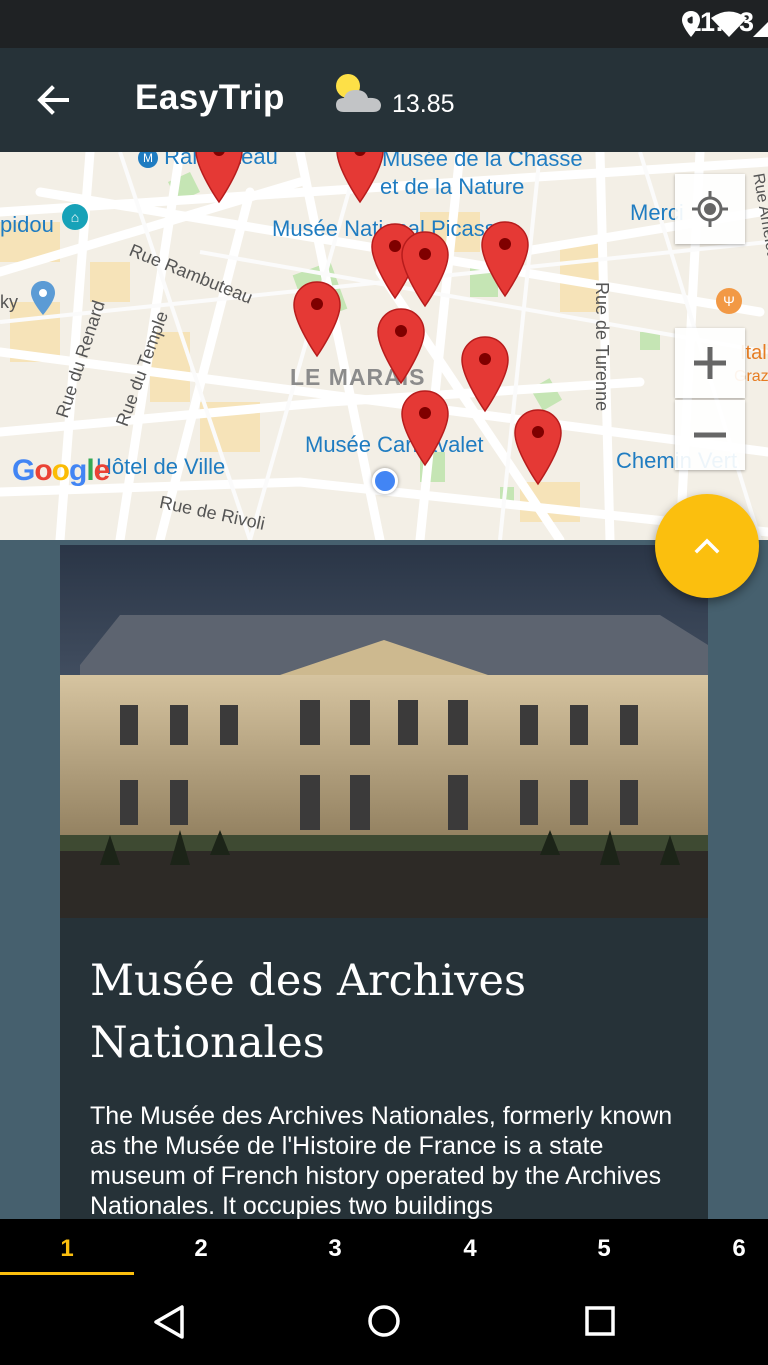  What do you see at coordinates (61, 470) in the screenshot?
I see `google-logo: Google` at bounding box center [61, 470].